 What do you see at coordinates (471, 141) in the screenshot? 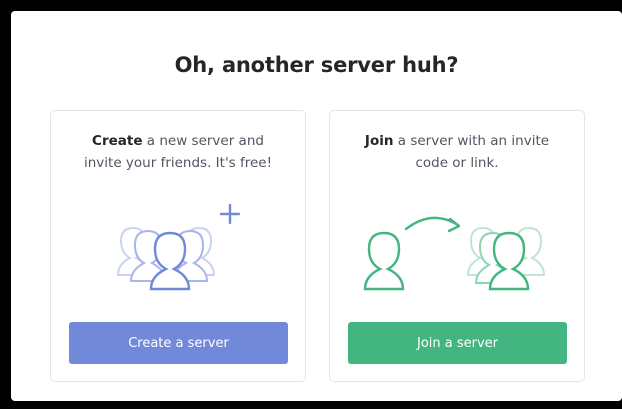
I see `join-text-line1: a server with an invite` at bounding box center [471, 141].